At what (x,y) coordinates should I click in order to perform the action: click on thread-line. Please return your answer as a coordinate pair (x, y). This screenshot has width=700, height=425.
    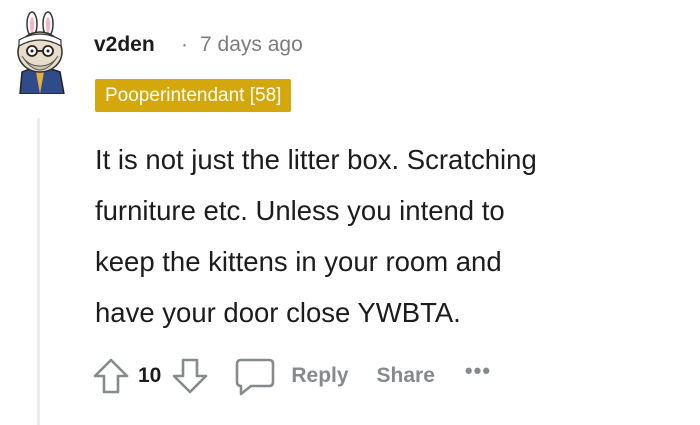
    Looking at the image, I should click on (38, 271).